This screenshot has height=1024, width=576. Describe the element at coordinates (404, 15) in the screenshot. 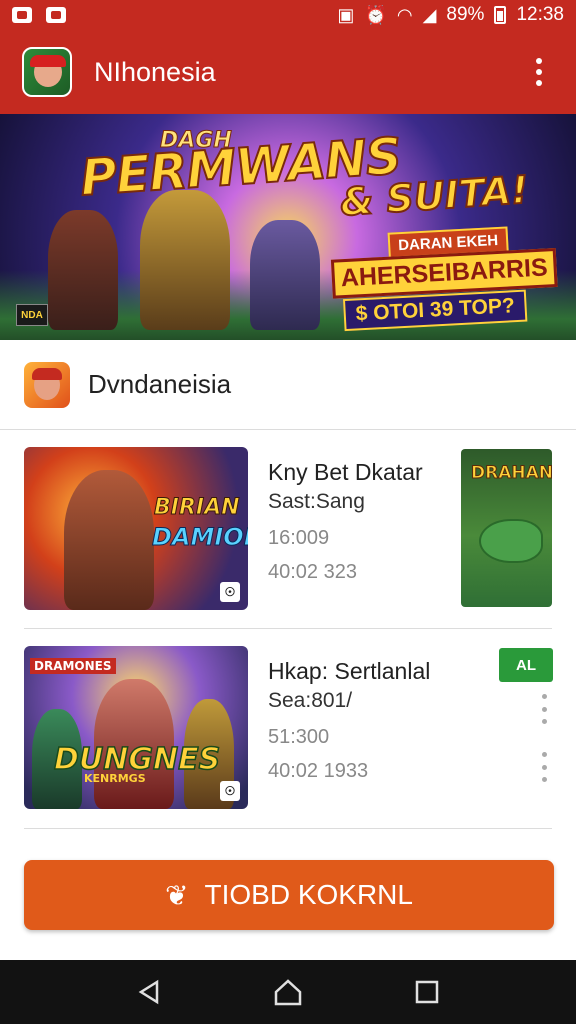

I see `wifi-icon: ◠` at that location.